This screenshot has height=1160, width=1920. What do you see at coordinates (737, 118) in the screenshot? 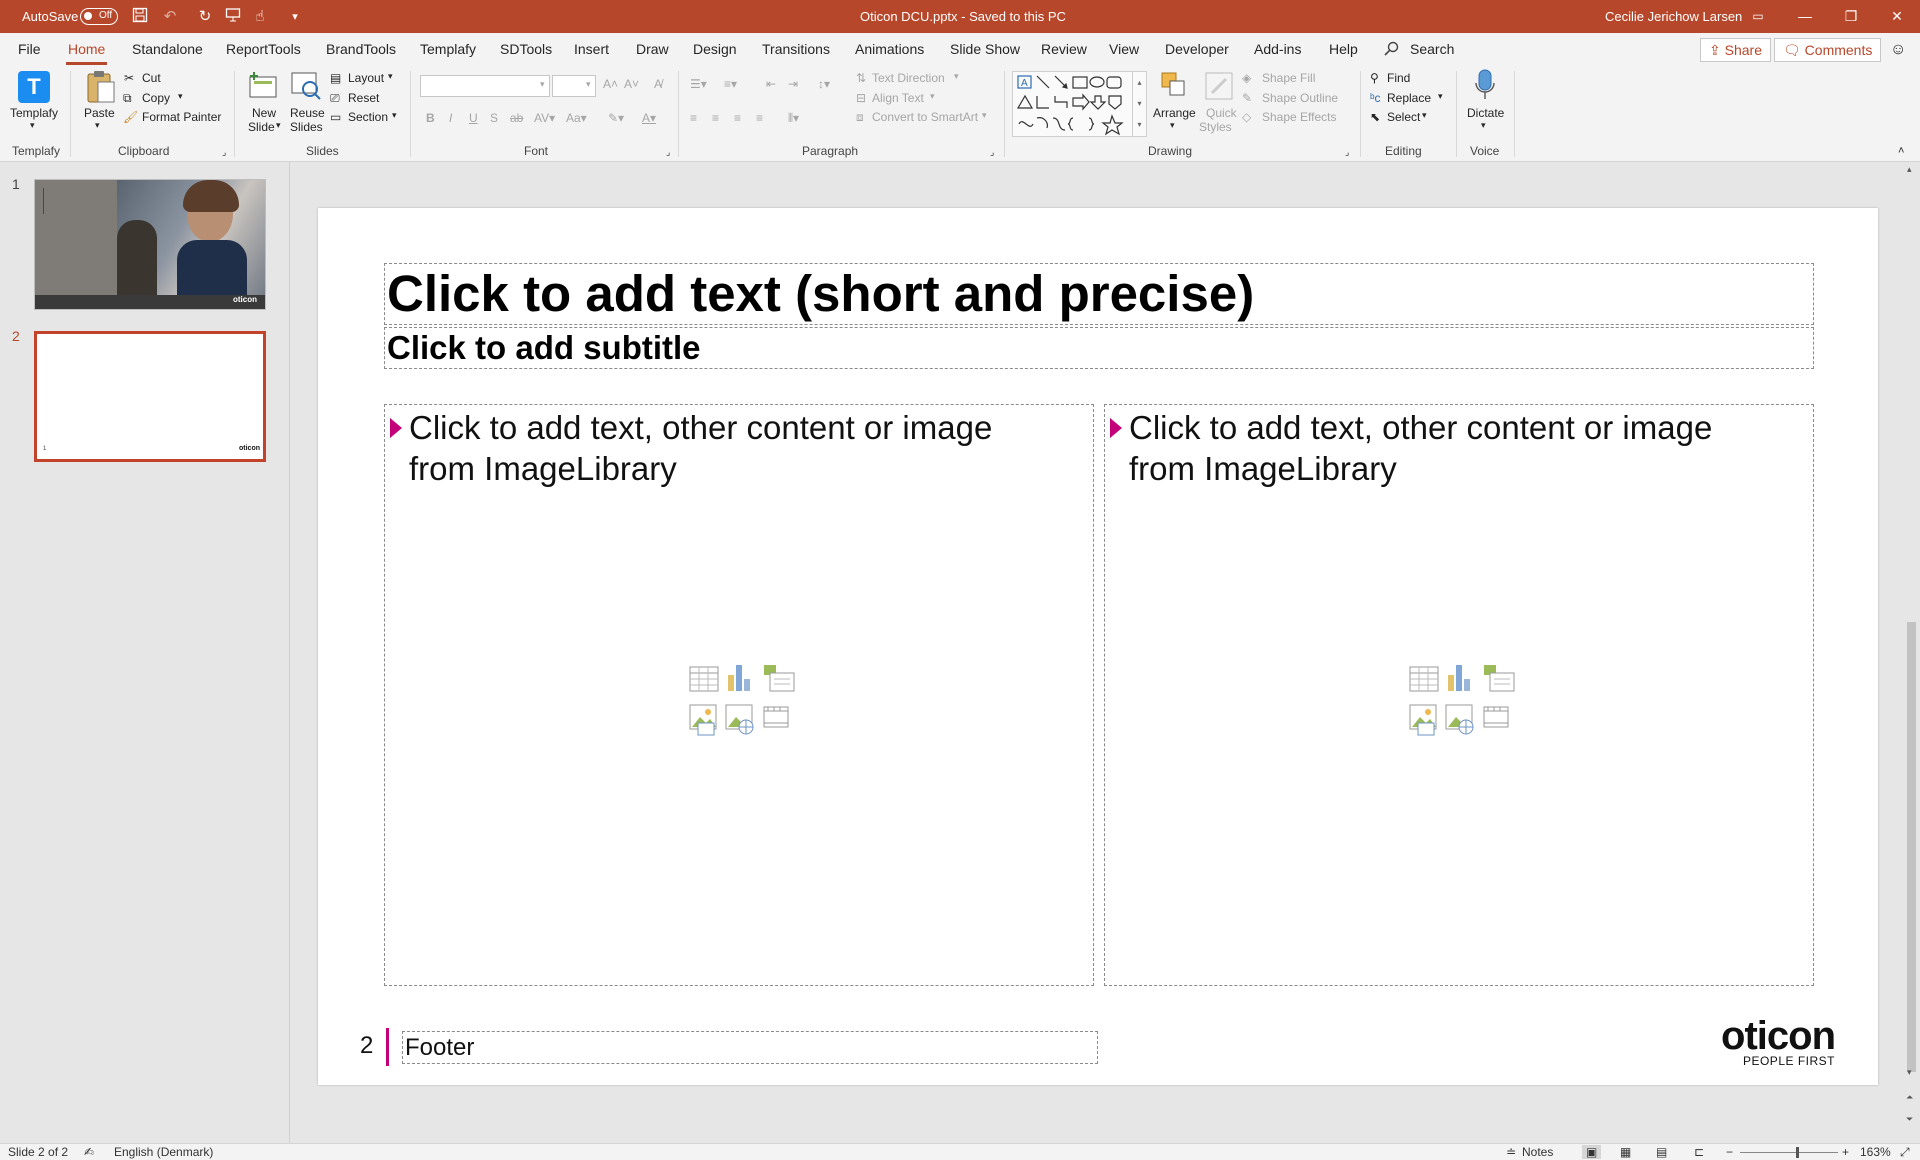
I see `align-right-icon: ≡` at bounding box center [737, 118].